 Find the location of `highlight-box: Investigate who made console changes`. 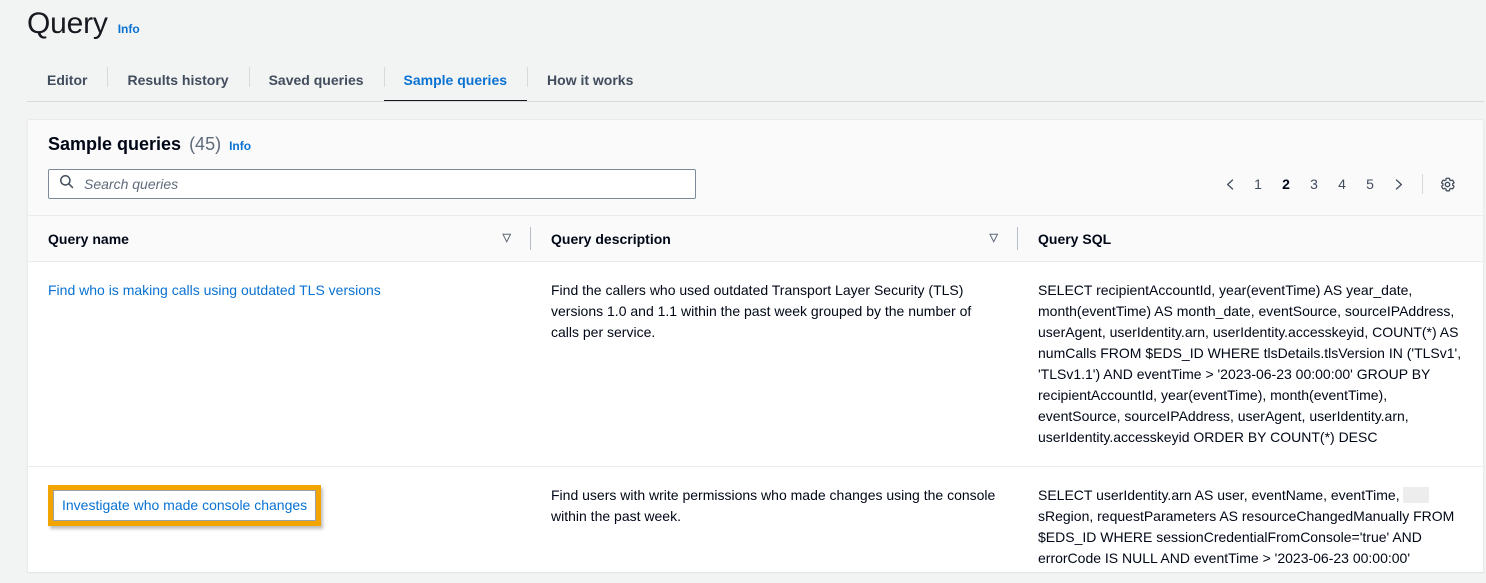

highlight-box: Investigate who made console changes is located at coordinates (185, 505).